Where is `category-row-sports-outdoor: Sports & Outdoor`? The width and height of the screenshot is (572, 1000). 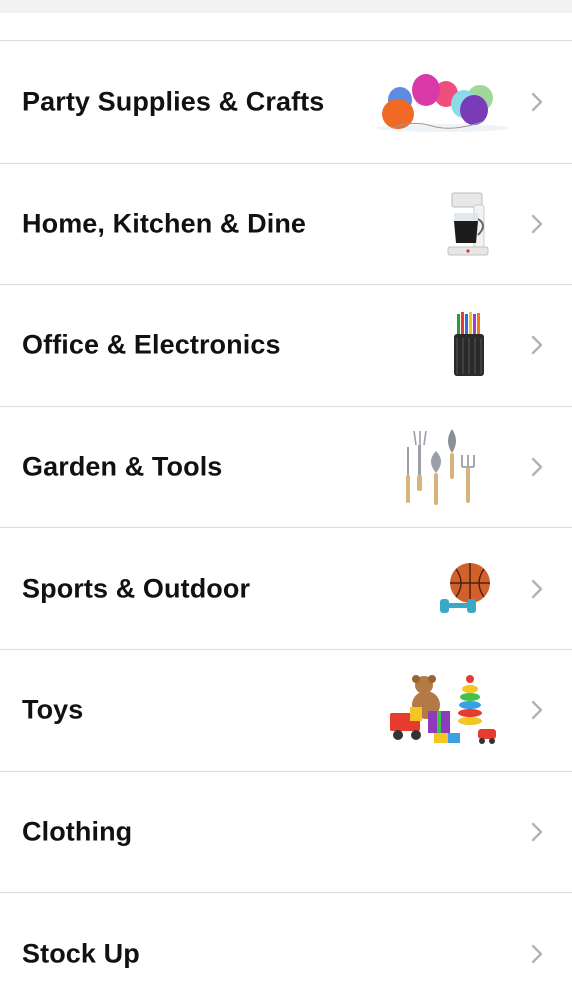 category-row-sports-outdoor: Sports & Outdoor is located at coordinates (286, 589).